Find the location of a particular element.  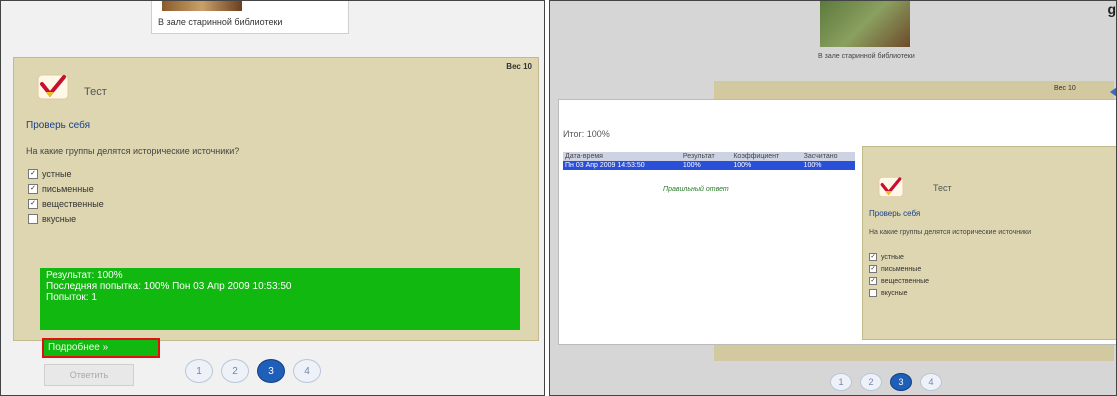

table-row: Пн 03 Апр 2009 14:53:50 100% 100% 100% is located at coordinates (709, 165).